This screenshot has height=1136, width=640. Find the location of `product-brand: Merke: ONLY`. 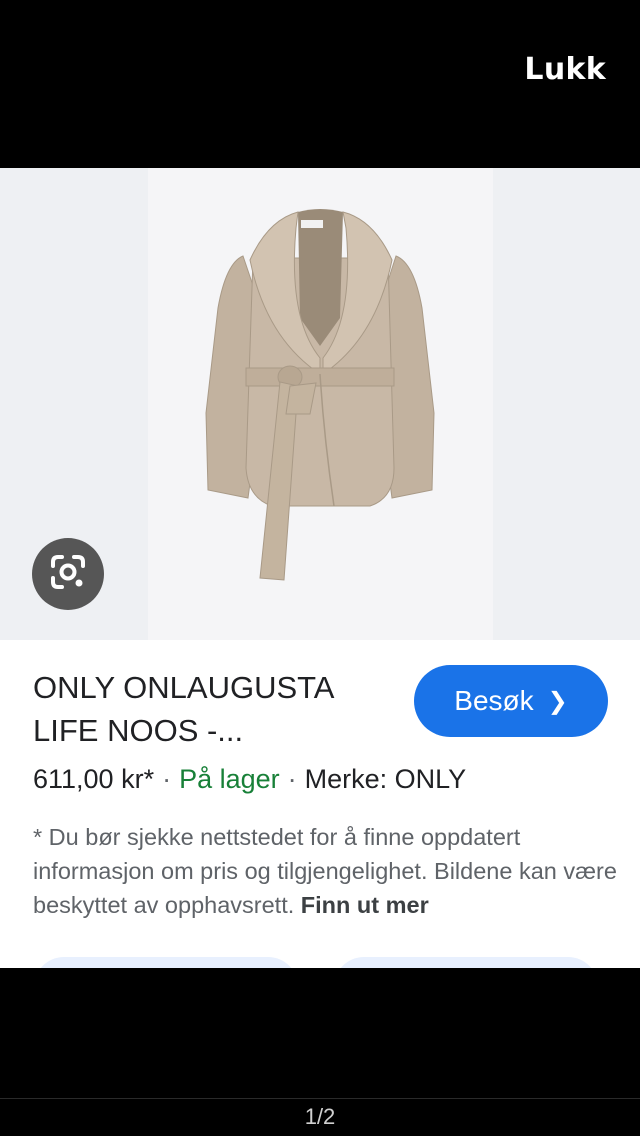

product-brand: Merke: ONLY is located at coordinates (385, 779).